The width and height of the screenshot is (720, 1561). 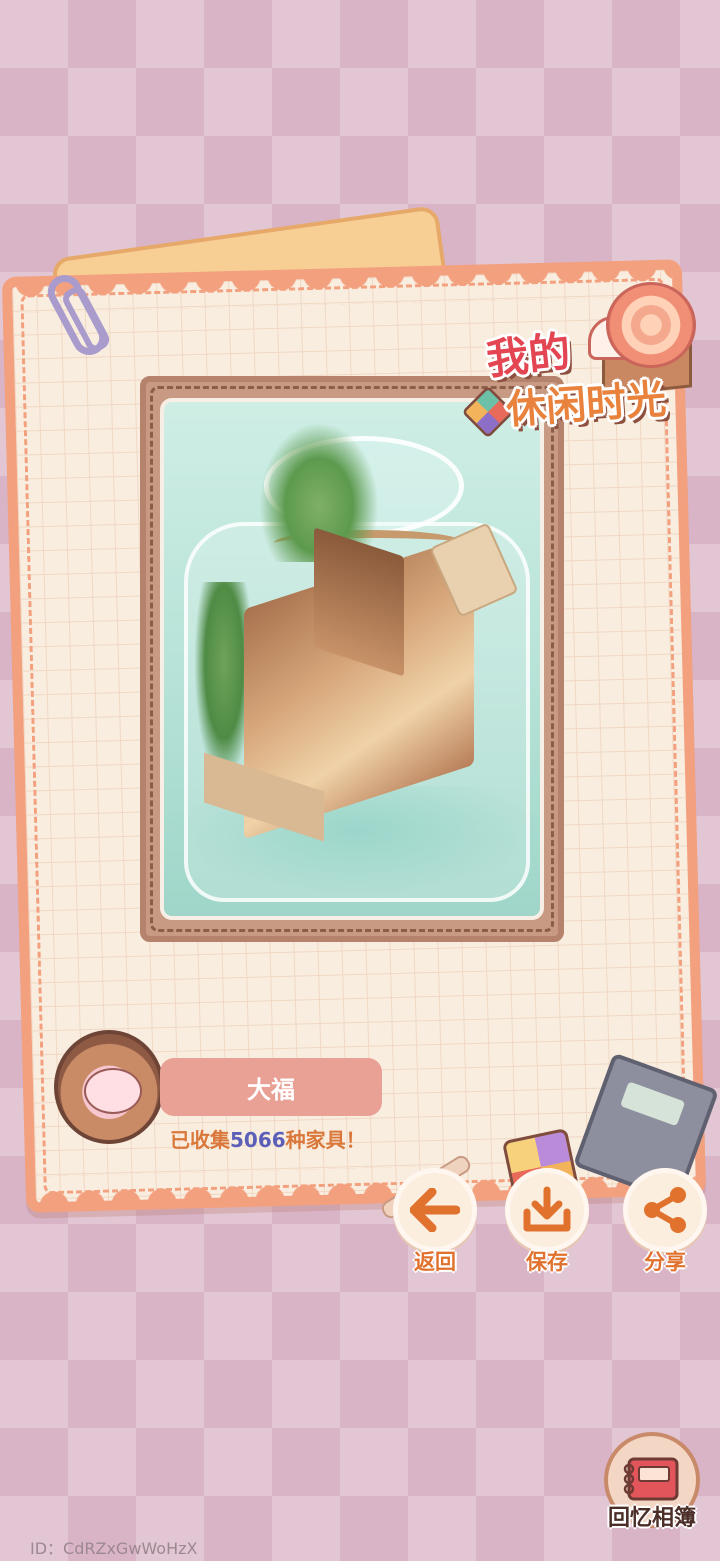 What do you see at coordinates (665, 1262) in the screenshot?
I see `share-label: 分享` at bounding box center [665, 1262].